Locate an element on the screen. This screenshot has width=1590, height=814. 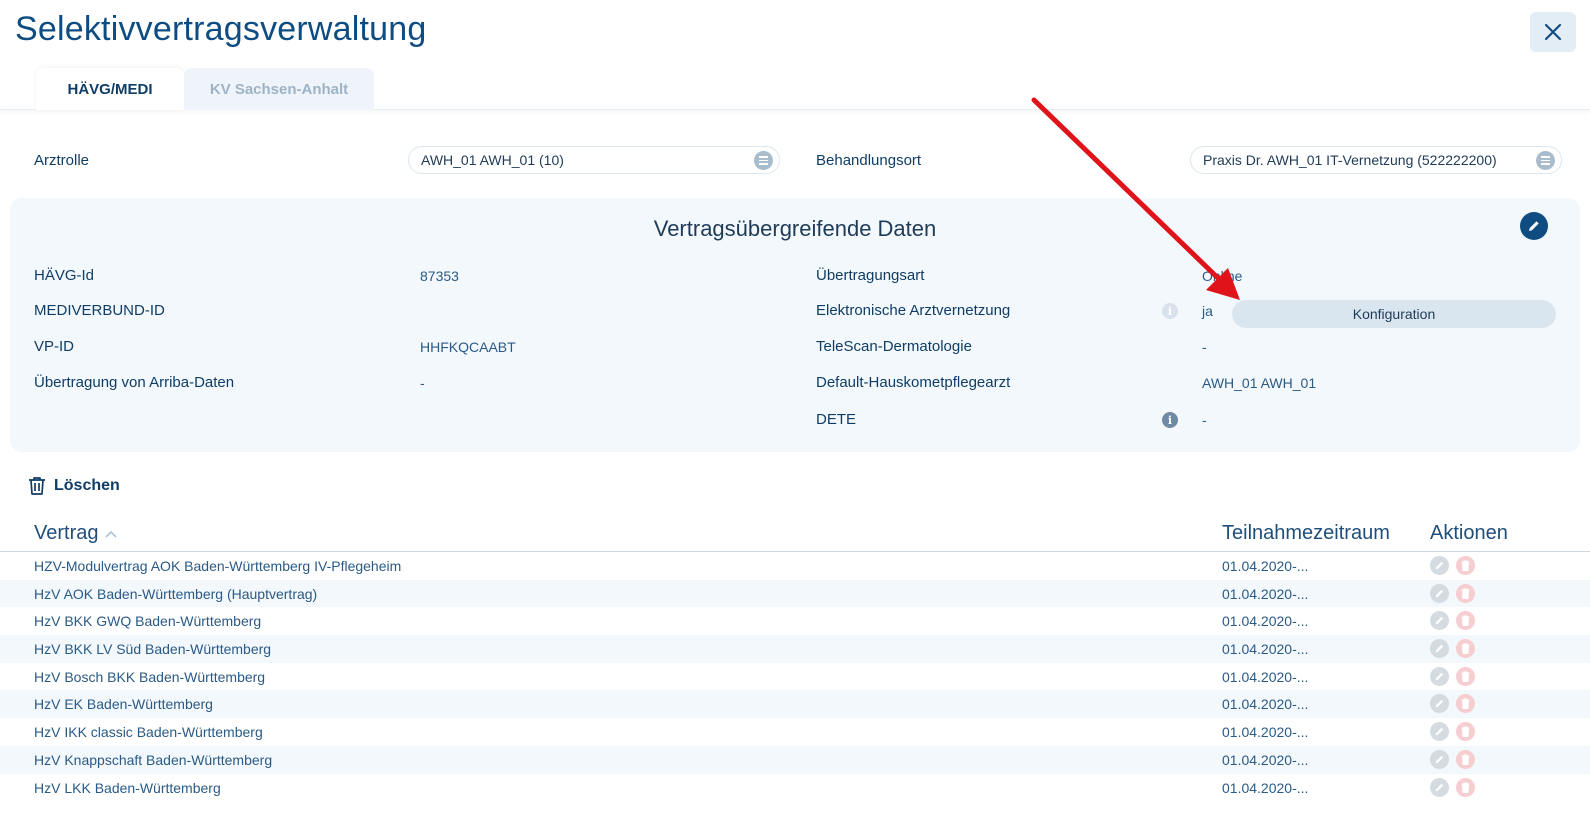
behandlungsort-label: Behandlungsort is located at coordinates (869, 160).